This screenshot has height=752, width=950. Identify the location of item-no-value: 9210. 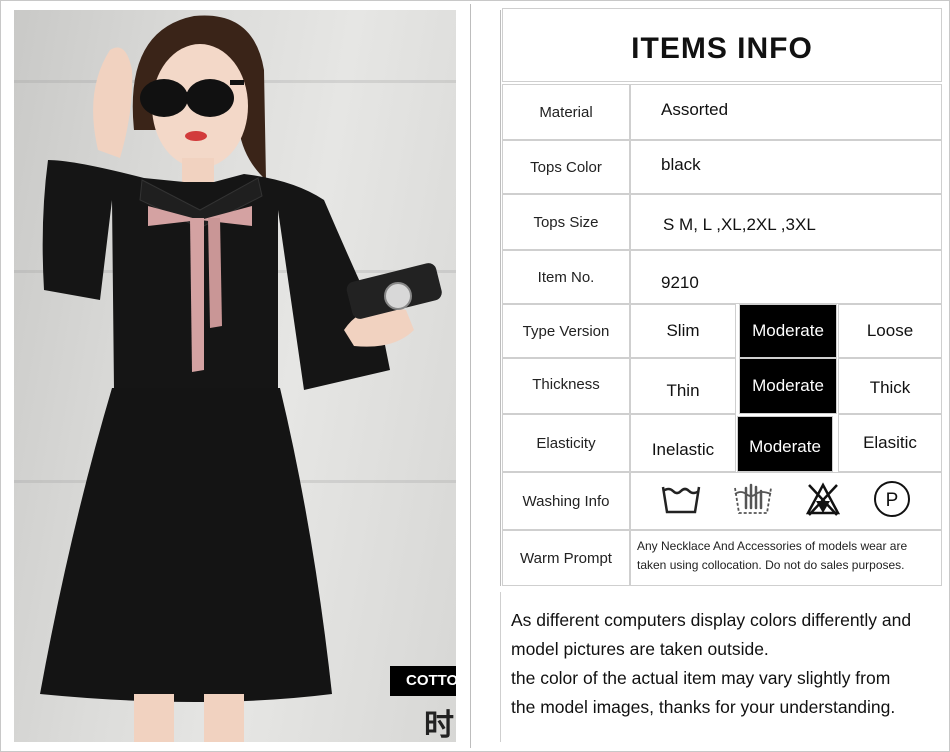
(786, 277).